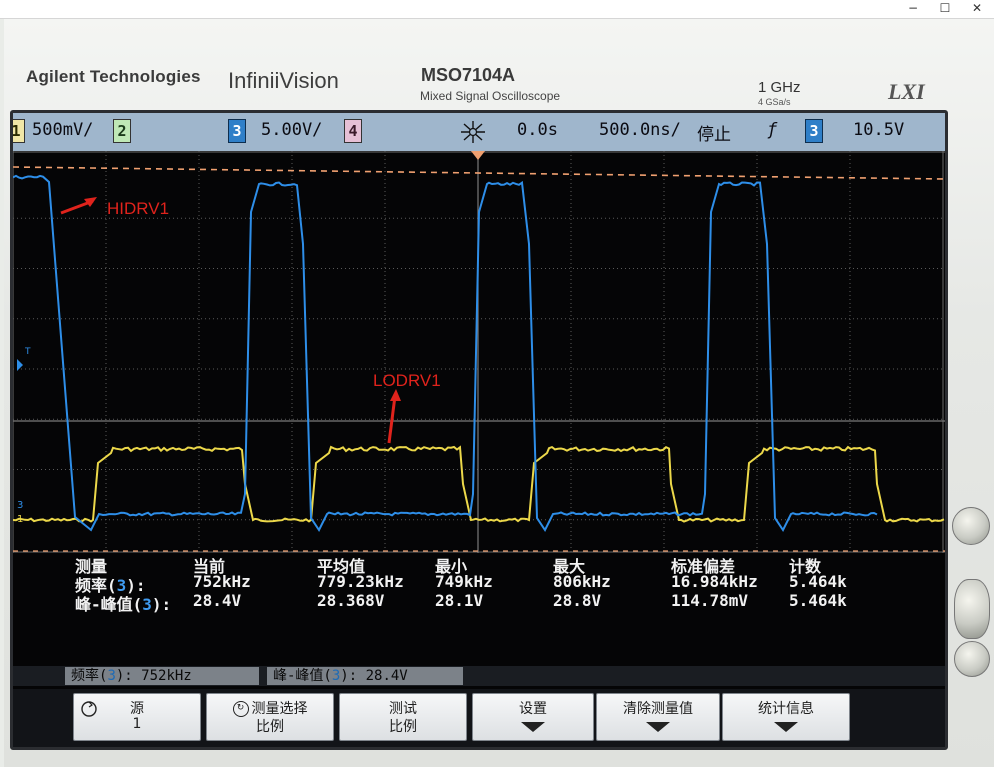 The image size is (994, 767). Describe the element at coordinates (977, 9) in the screenshot. I see `close-button: ✕` at that location.